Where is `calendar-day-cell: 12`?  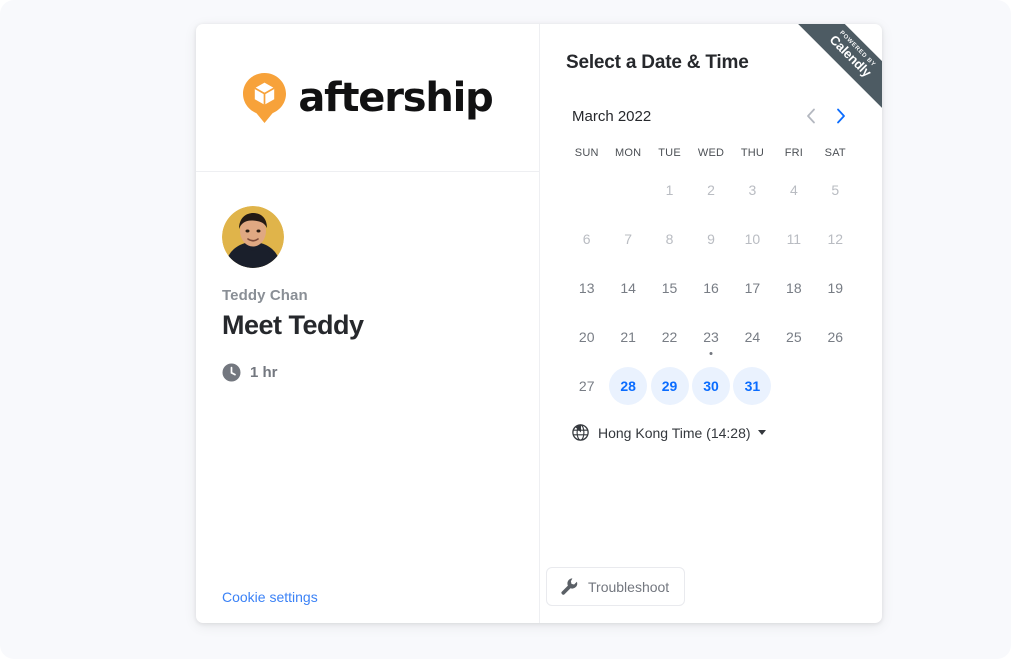 calendar-day-cell: 12 is located at coordinates (835, 238).